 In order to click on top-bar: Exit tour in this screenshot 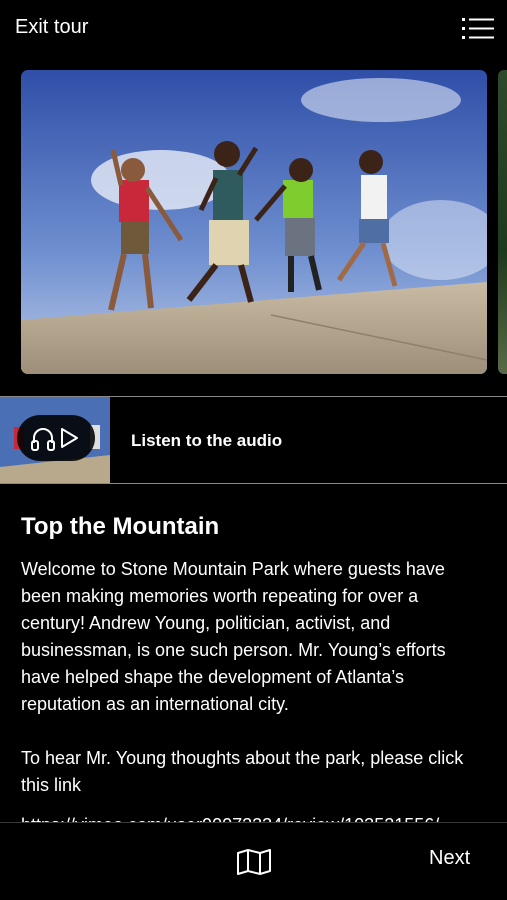, I will do `click(253, 28)`.